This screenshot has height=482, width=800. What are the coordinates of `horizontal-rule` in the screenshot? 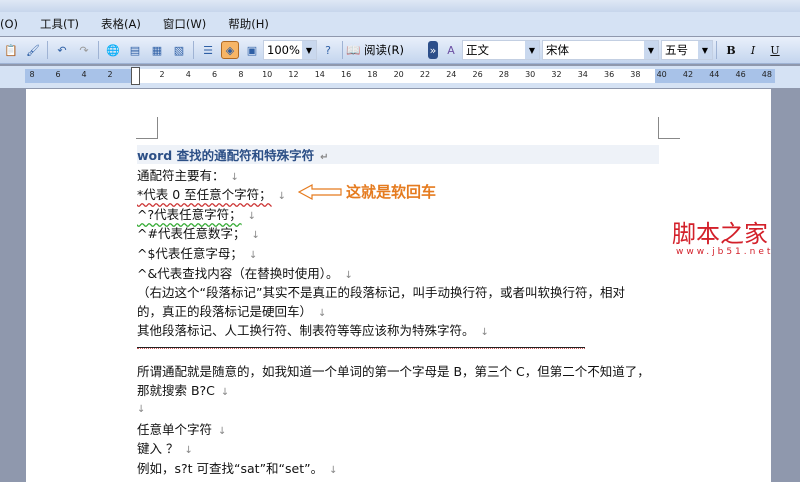 It's located at (361, 348).